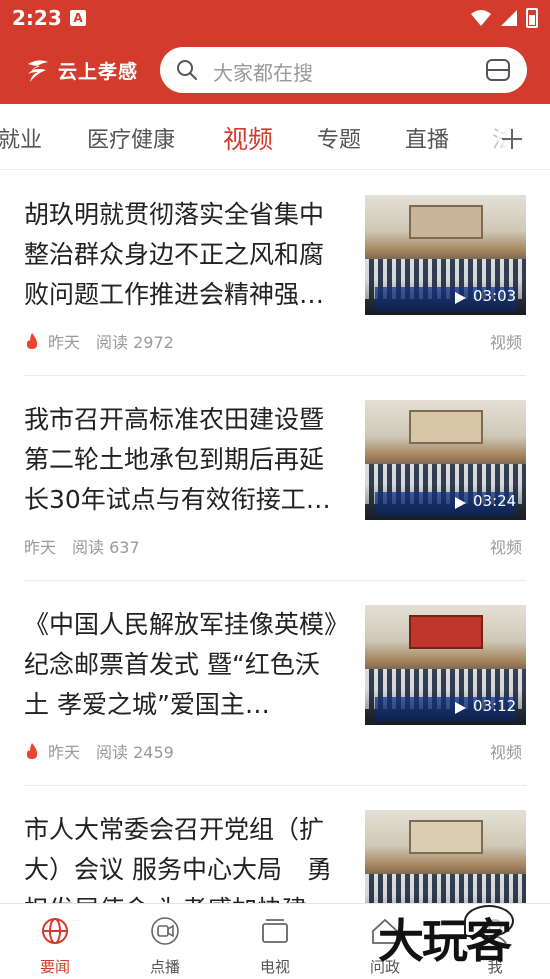  I want to click on signal-icon, so click(509, 18).